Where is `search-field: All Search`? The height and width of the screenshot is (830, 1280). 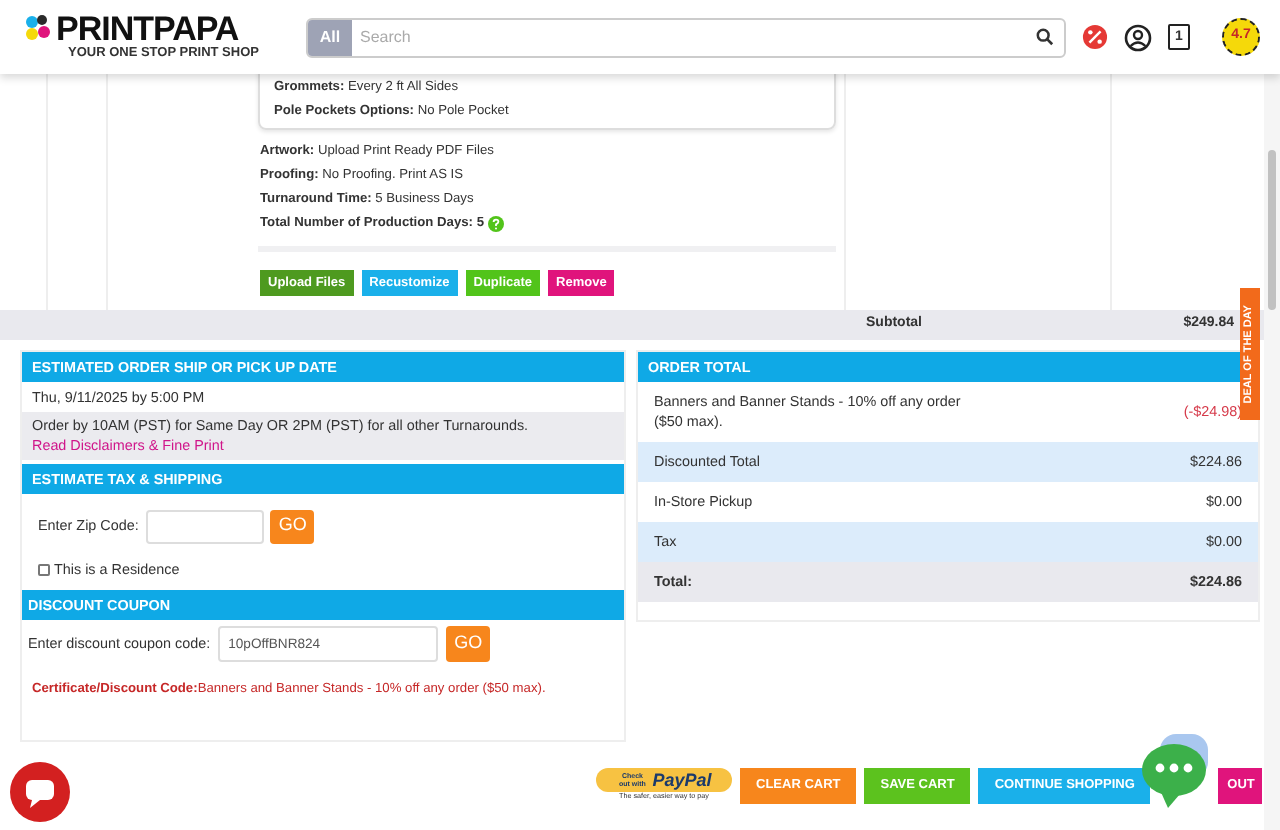 search-field: All Search is located at coordinates (686, 37).